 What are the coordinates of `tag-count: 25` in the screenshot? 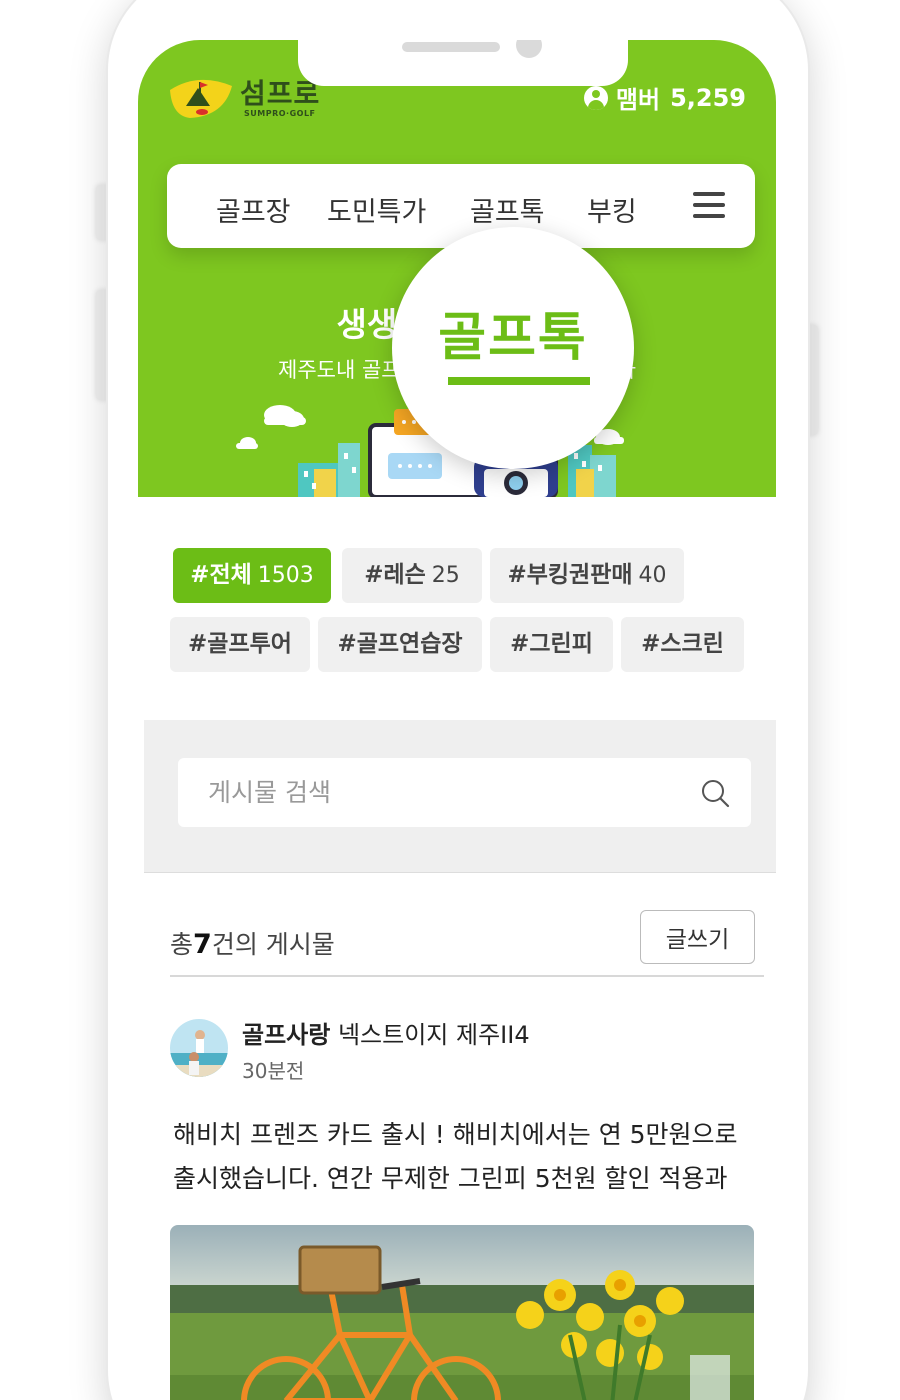 It's located at (445, 575).